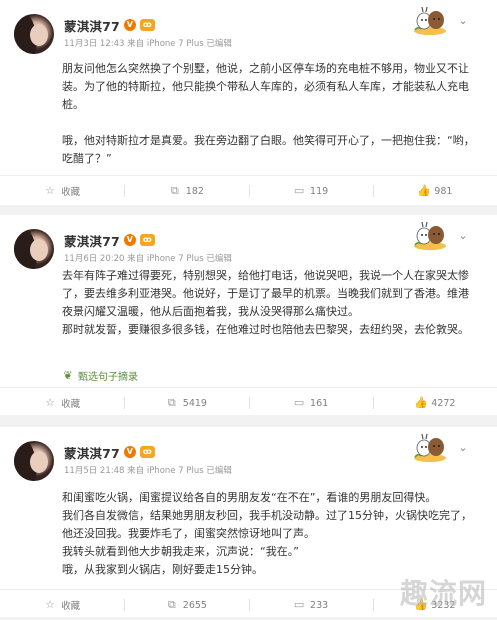  I want to click on repost-count: 5419, so click(194, 403).